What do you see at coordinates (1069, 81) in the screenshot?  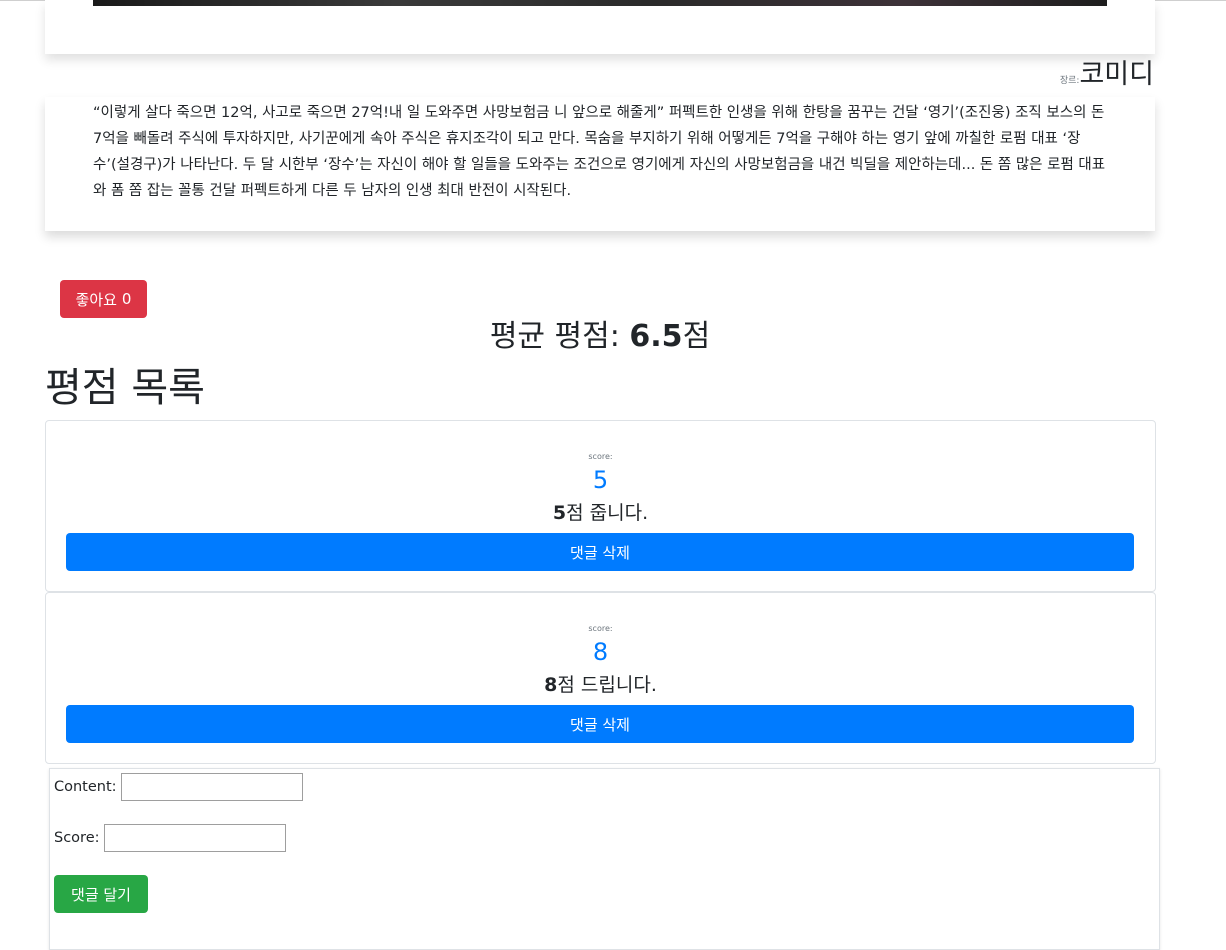 I see `genre-label: 장르:` at bounding box center [1069, 81].